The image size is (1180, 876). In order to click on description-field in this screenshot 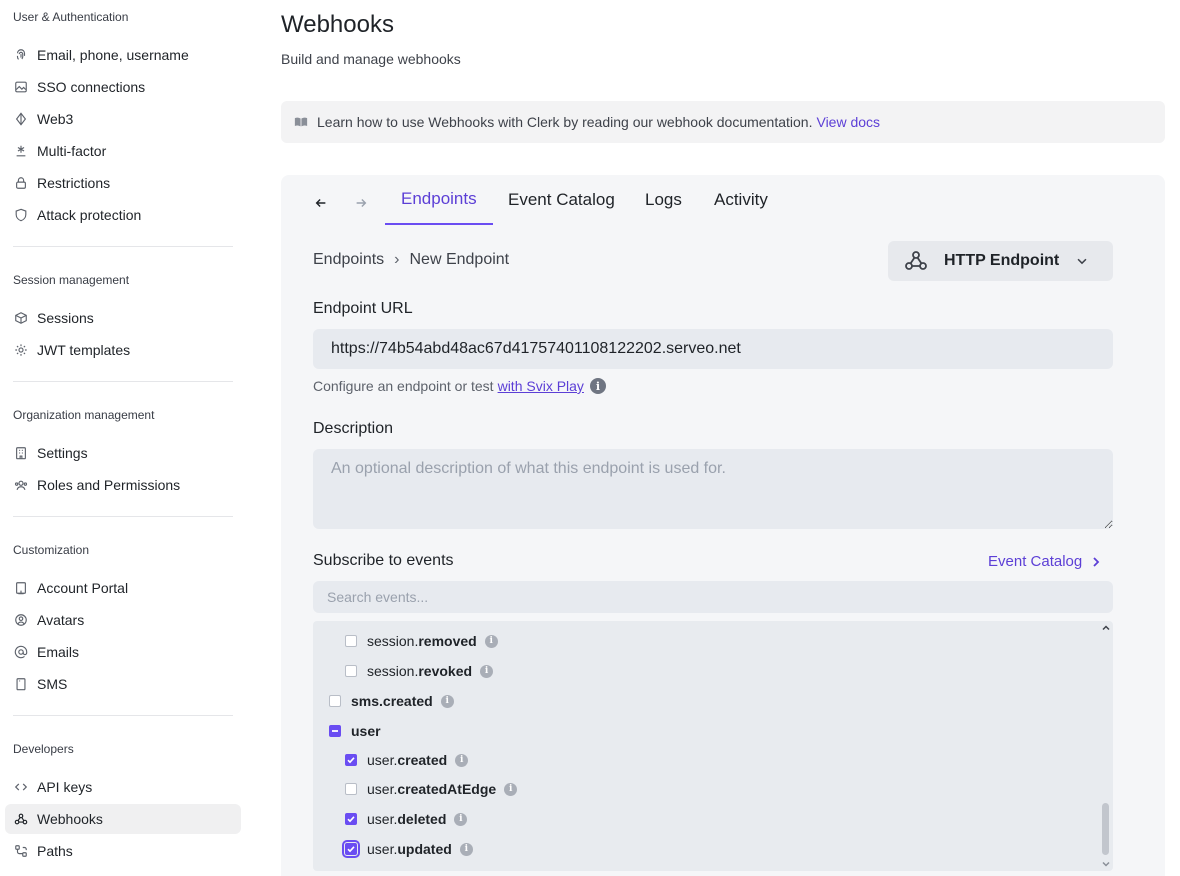, I will do `click(713, 489)`.